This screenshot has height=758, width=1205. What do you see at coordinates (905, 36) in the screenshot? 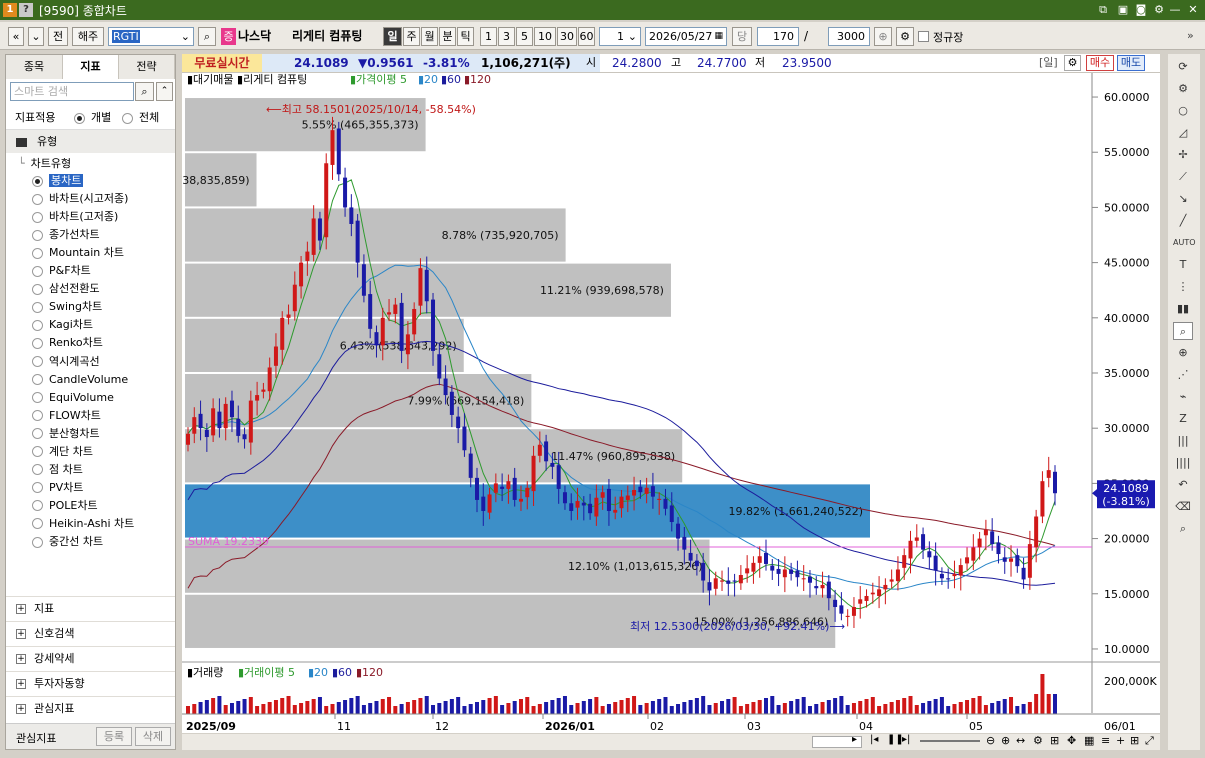
I see `settings-icon: ⚙` at bounding box center [905, 36].